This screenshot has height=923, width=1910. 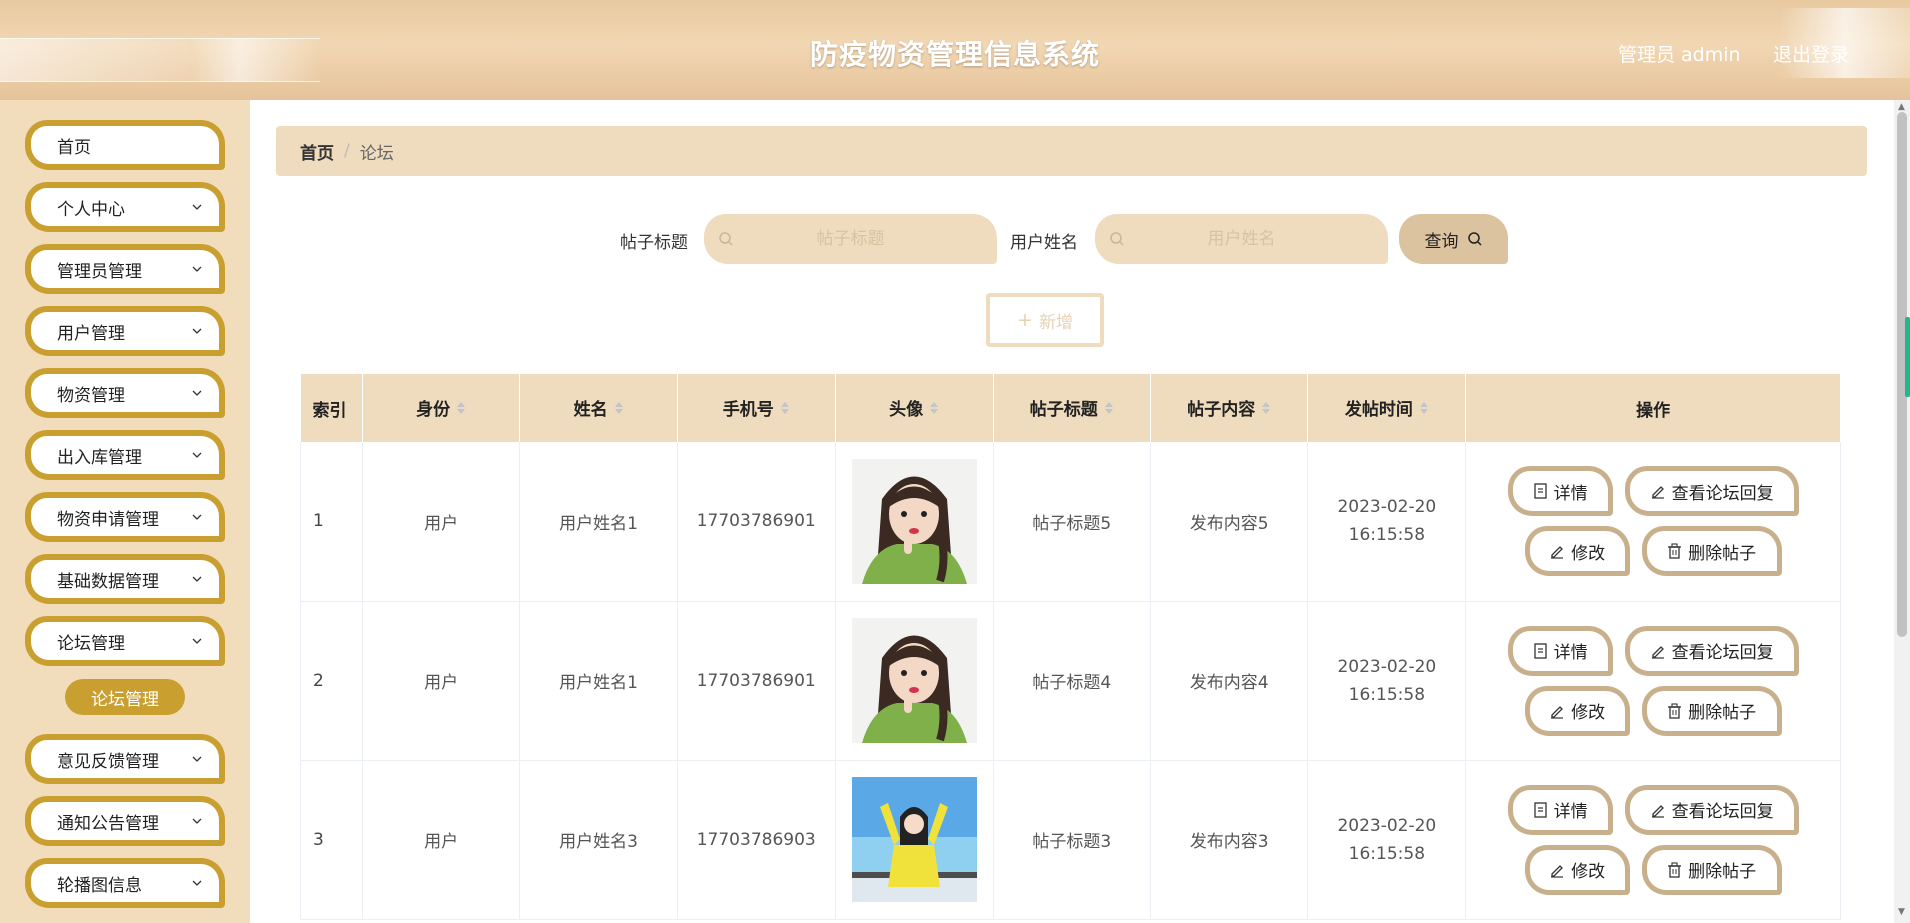 I want to click on add-button: + 新增, so click(x=1045, y=320).